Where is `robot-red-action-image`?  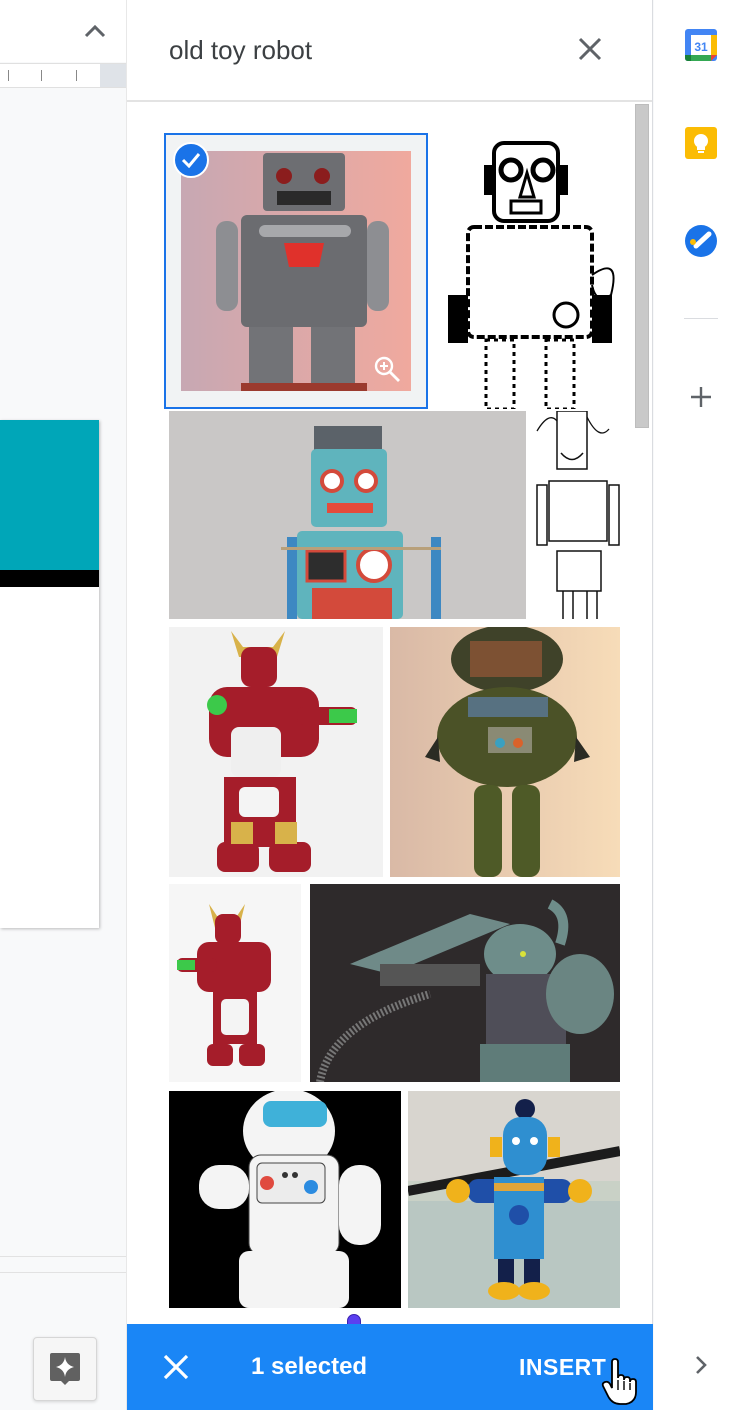 robot-red-action-image is located at coordinates (276, 752).